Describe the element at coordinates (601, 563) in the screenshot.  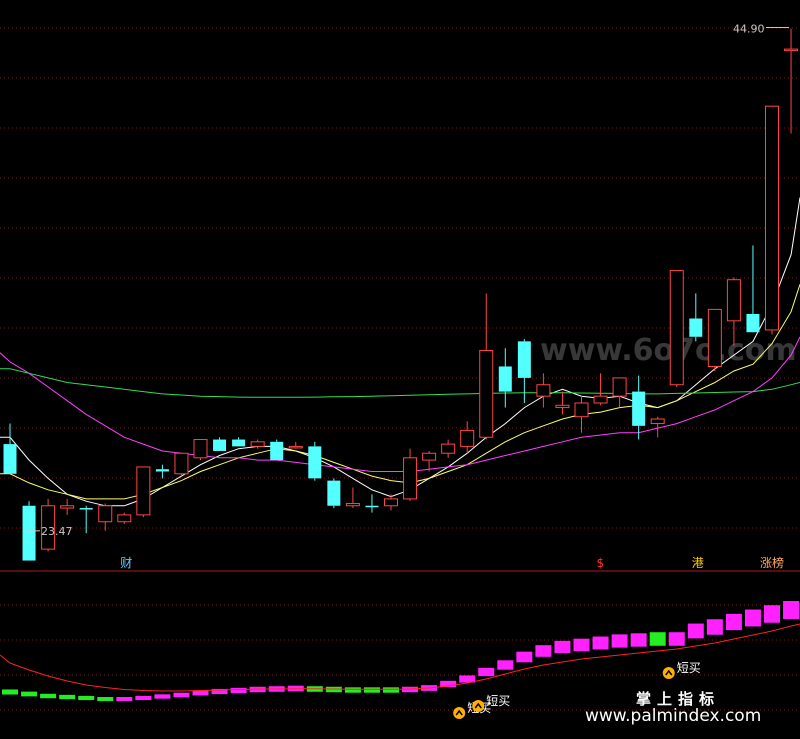
I see `event-marker: $` at that location.